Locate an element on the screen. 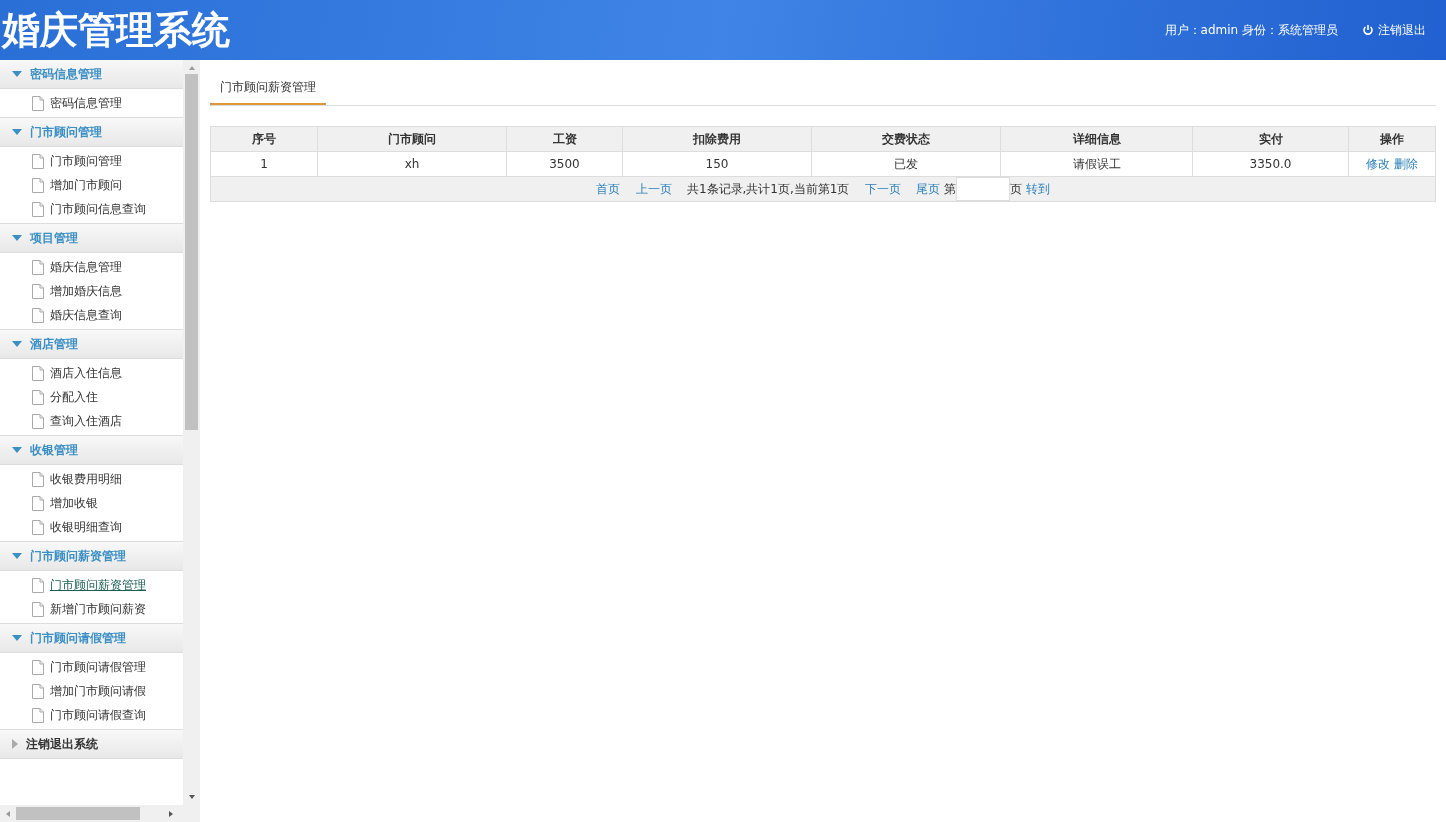  logout-link: 注销退出 is located at coordinates (1394, 30).